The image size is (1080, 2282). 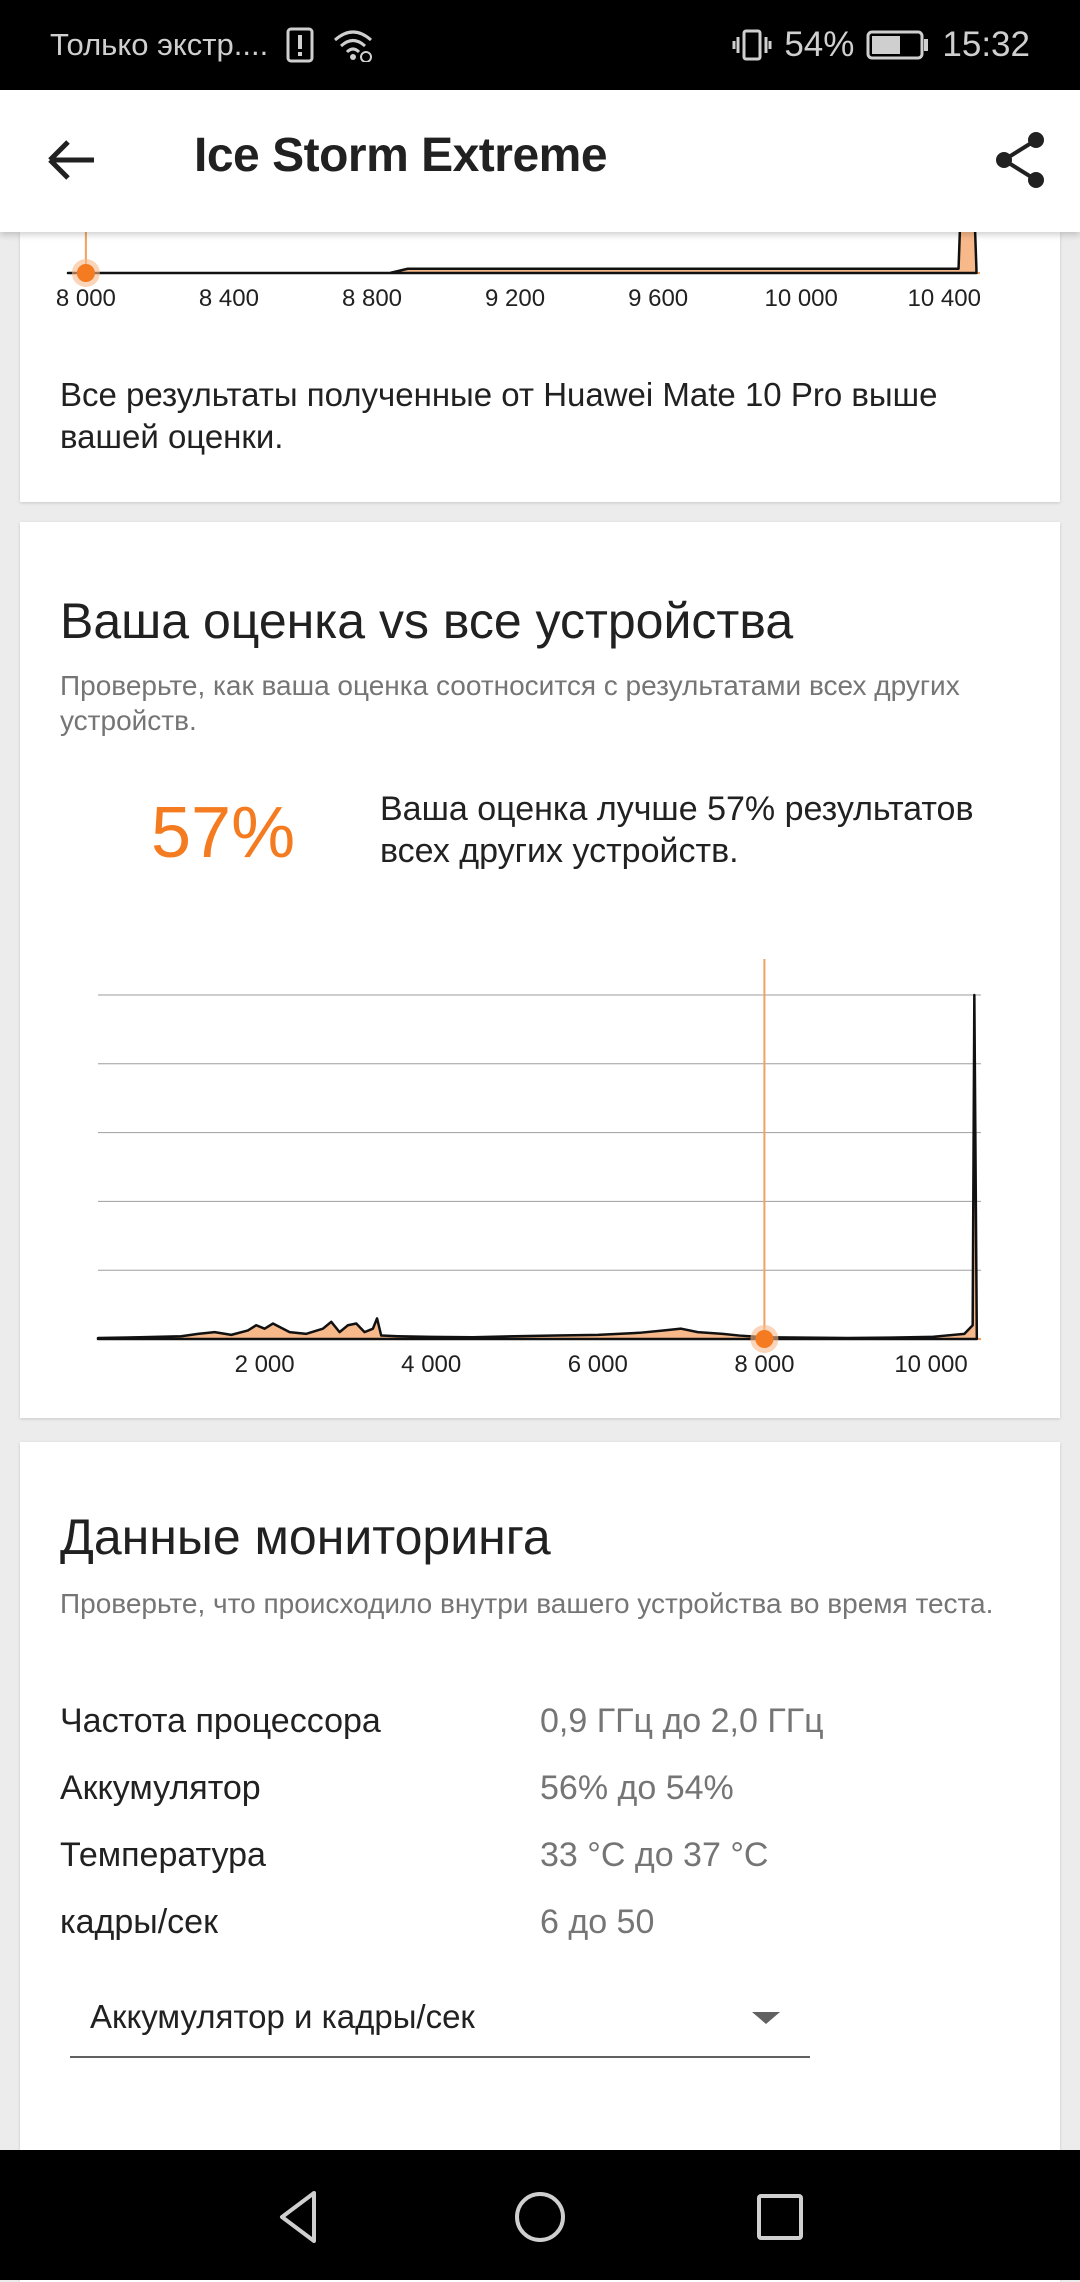 What do you see at coordinates (160, 1788) in the screenshot?
I see `monitor-label: Аккумулятор` at bounding box center [160, 1788].